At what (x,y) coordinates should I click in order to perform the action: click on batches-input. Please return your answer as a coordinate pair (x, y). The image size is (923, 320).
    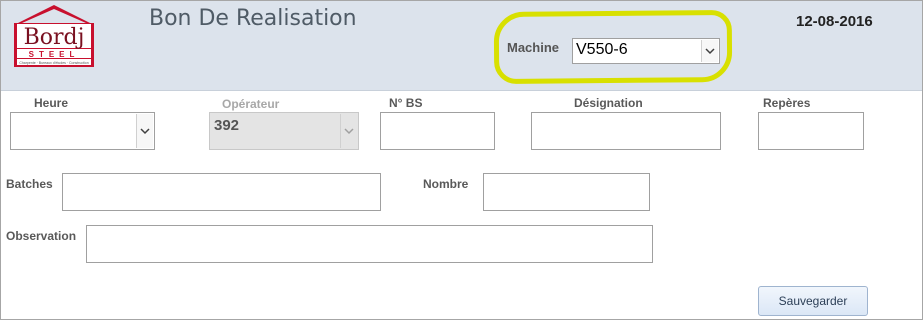
    Looking at the image, I should click on (221, 192).